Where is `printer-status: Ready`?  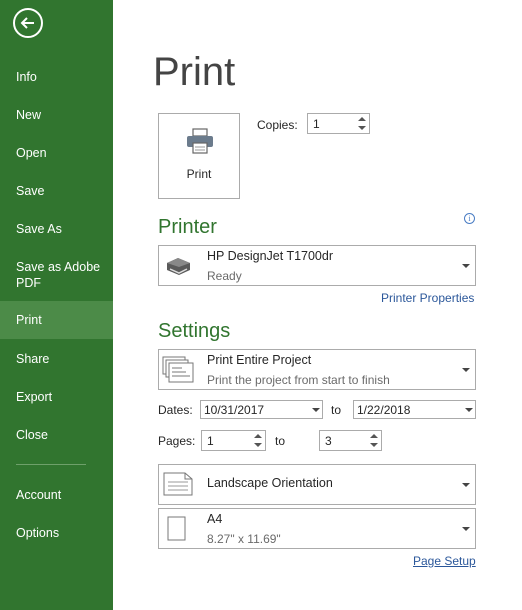
printer-status: Ready is located at coordinates (224, 276).